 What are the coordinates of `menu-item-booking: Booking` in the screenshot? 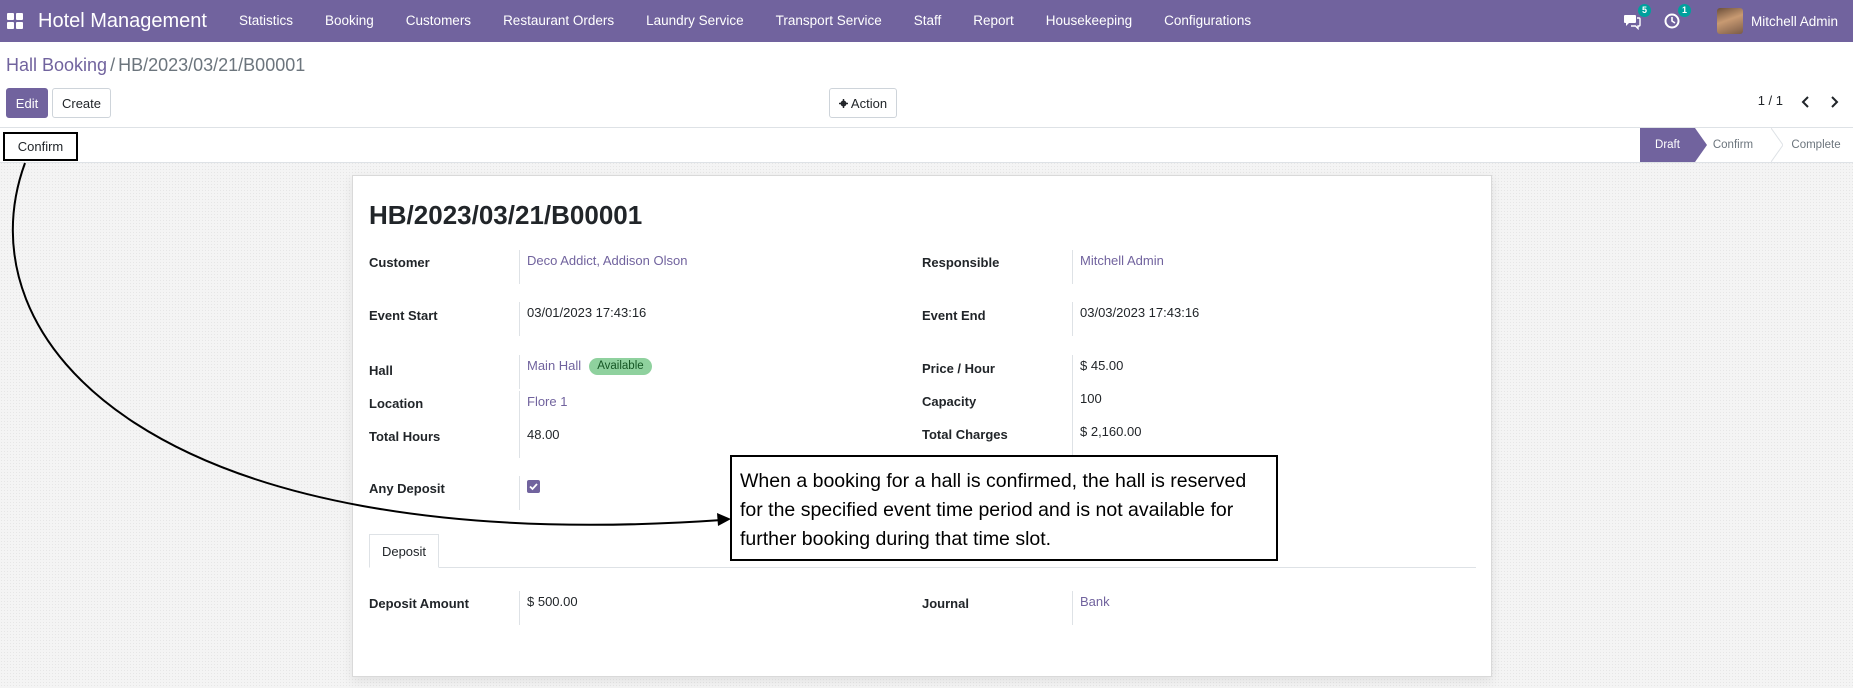 It's located at (349, 21).